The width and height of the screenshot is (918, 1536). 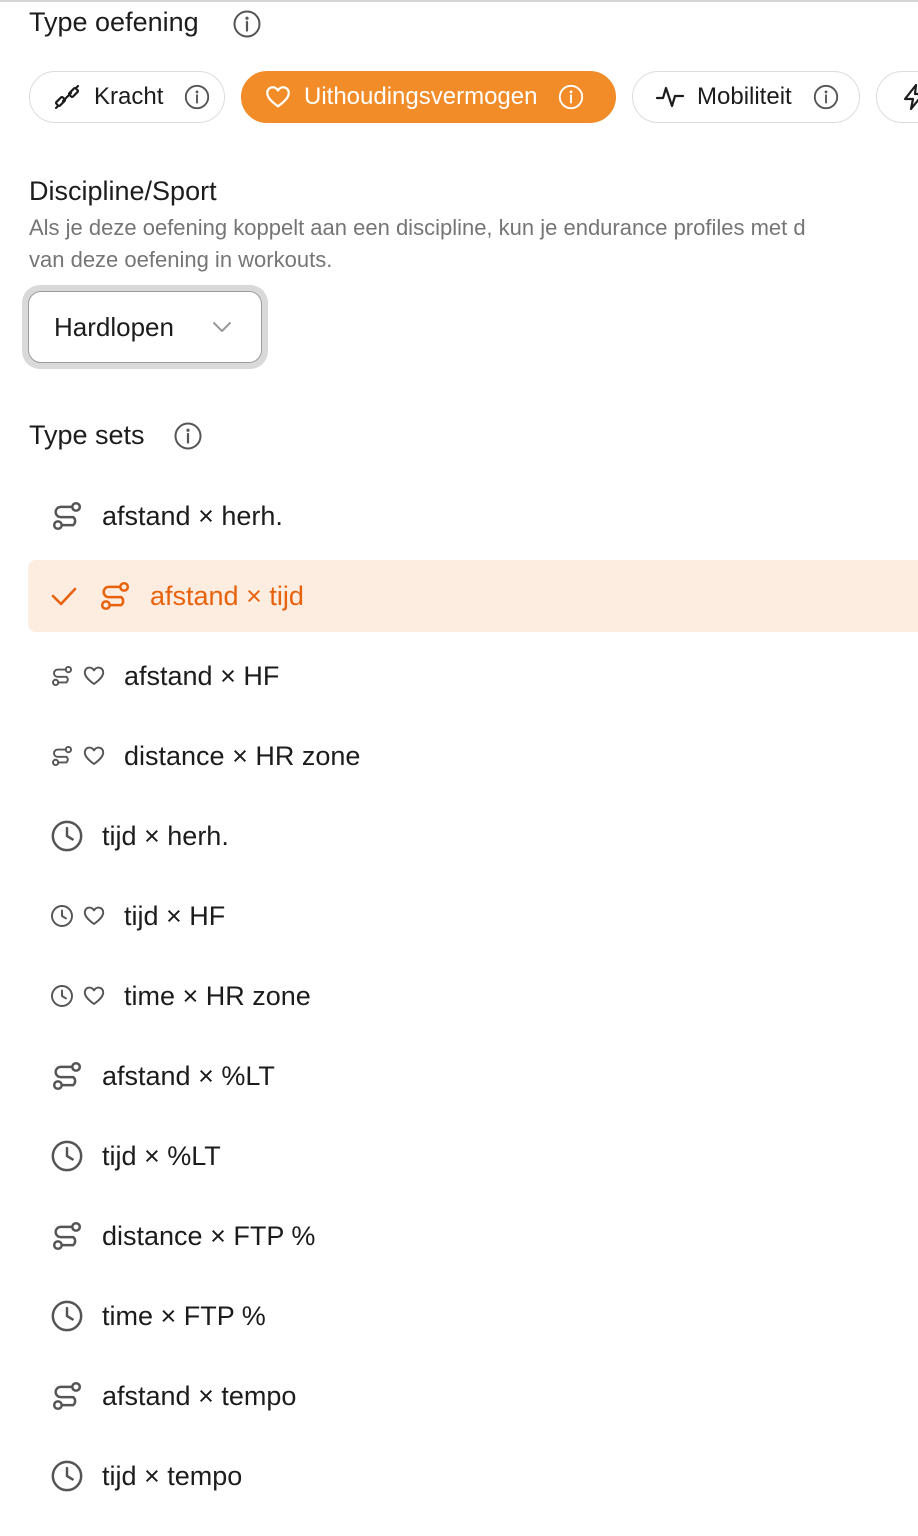 What do you see at coordinates (64, 596) in the screenshot?
I see `check-icon` at bounding box center [64, 596].